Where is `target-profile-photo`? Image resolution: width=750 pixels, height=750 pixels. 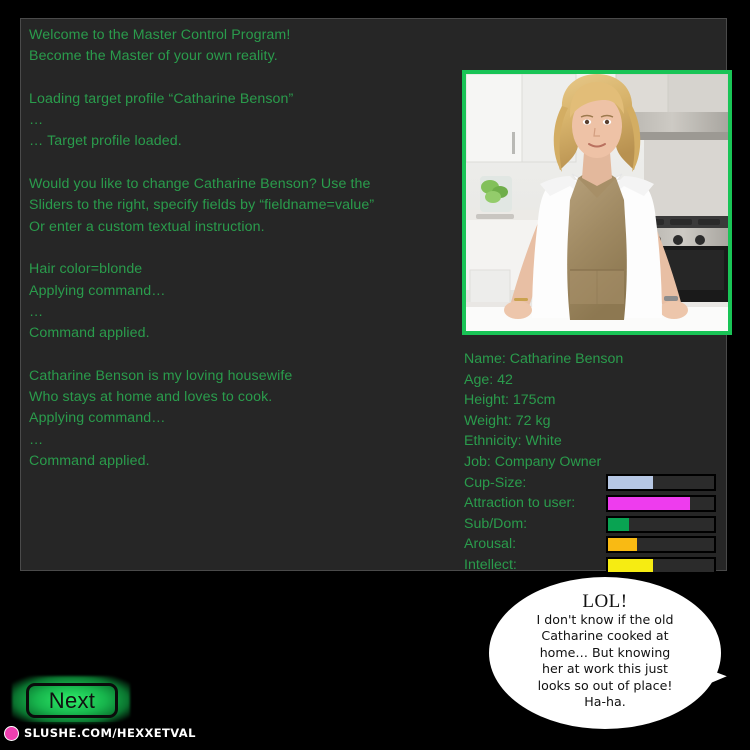 target-profile-photo is located at coordinates (597, 202).